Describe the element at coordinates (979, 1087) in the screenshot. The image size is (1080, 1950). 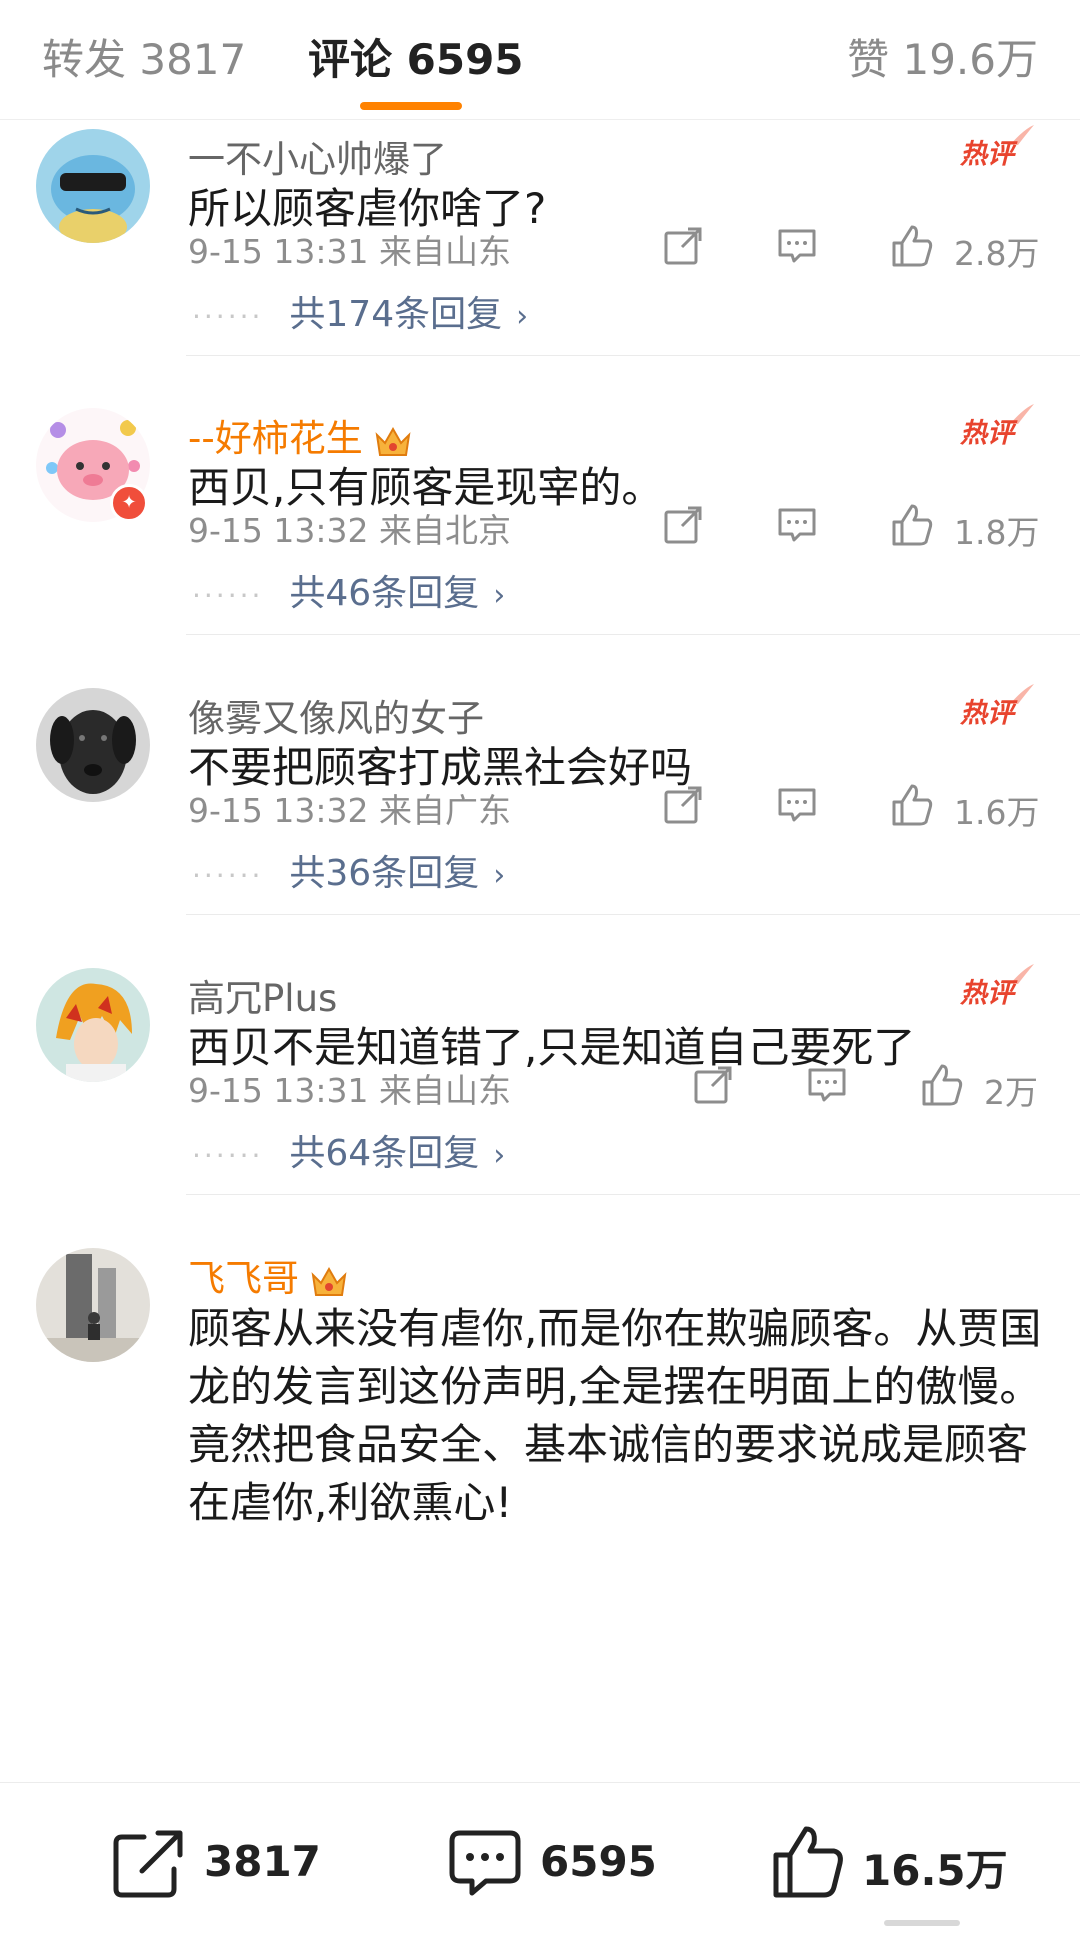
I see `like-button: 2万` at that location.